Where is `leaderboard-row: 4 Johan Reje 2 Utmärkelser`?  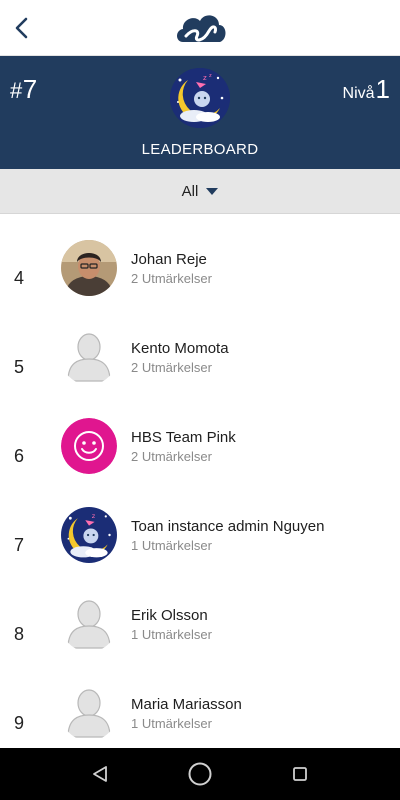 leaderboard-row: 4 Johan Reje 2 Utmärkelser is located at coordinates (200, 284).